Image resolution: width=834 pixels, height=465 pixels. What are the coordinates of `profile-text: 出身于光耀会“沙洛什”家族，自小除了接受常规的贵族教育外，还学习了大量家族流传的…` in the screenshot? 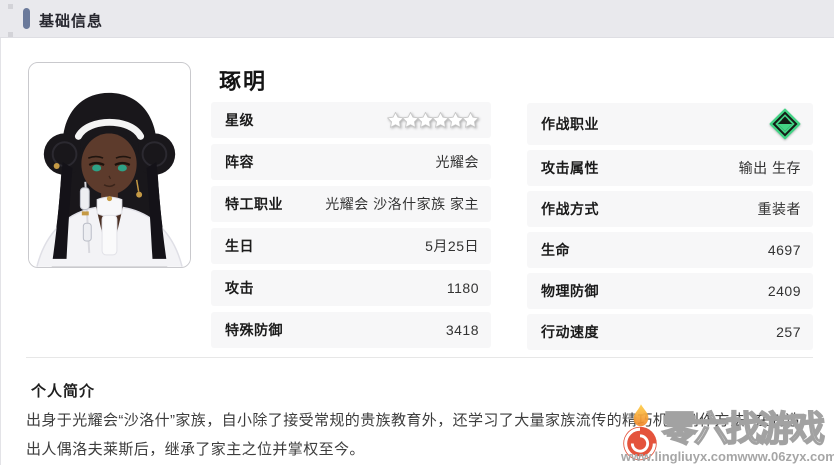 It's located at (413, 435).